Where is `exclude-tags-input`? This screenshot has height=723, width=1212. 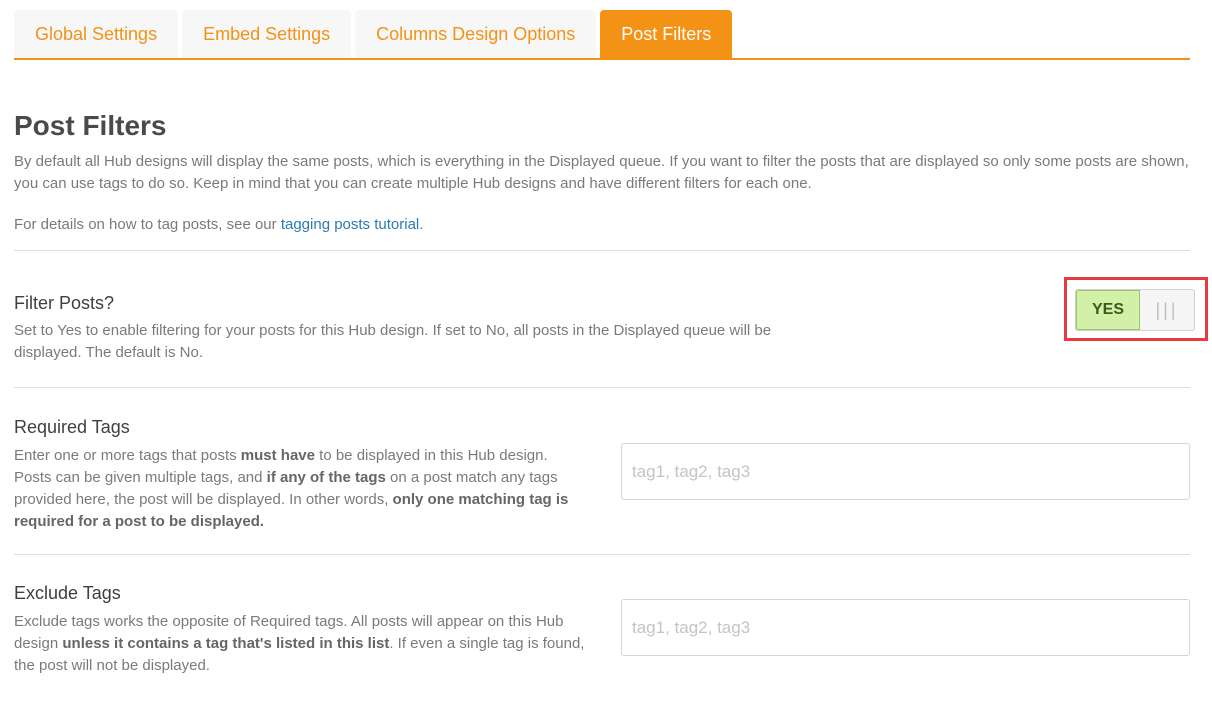
exclude-tags-input is located at coordinates (905, 627).